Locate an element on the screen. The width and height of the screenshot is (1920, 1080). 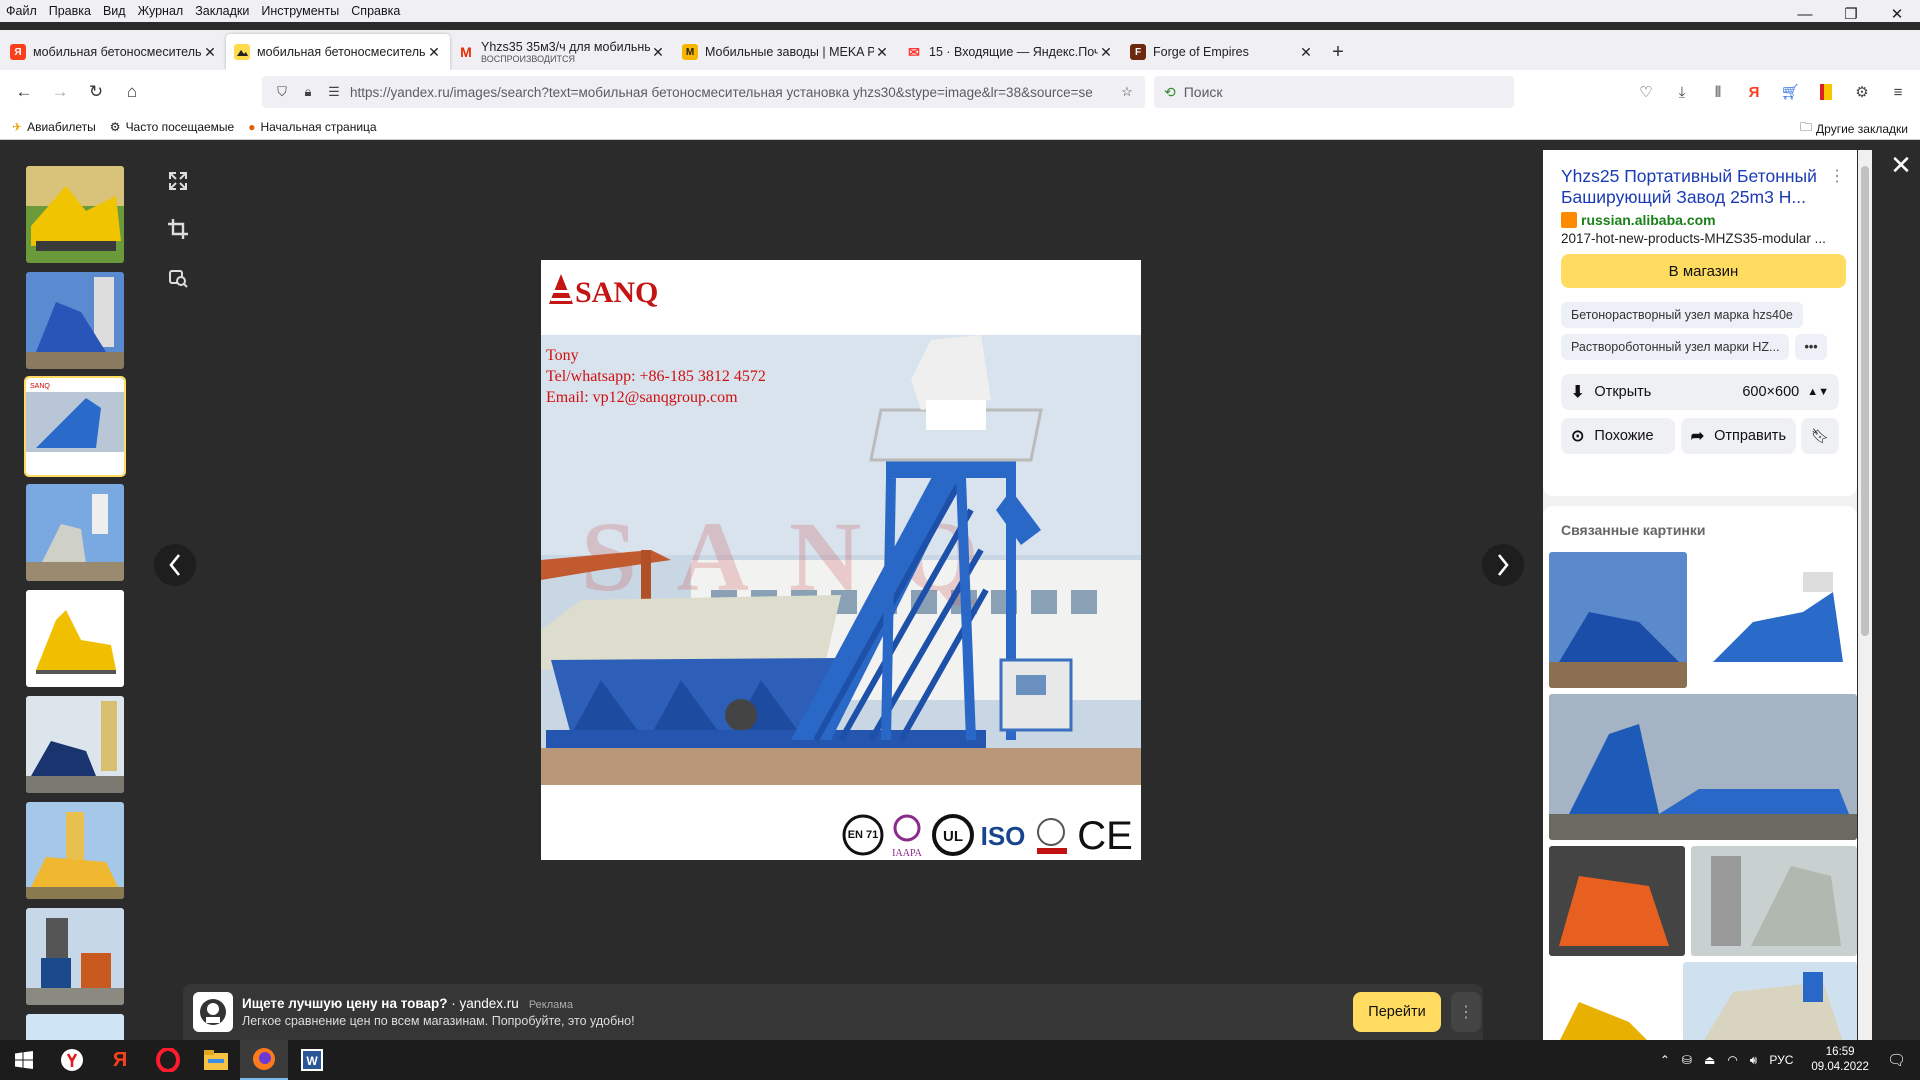
other-bookmarks: 🗀 Другие закладки is located at coordinates (1854, 128).